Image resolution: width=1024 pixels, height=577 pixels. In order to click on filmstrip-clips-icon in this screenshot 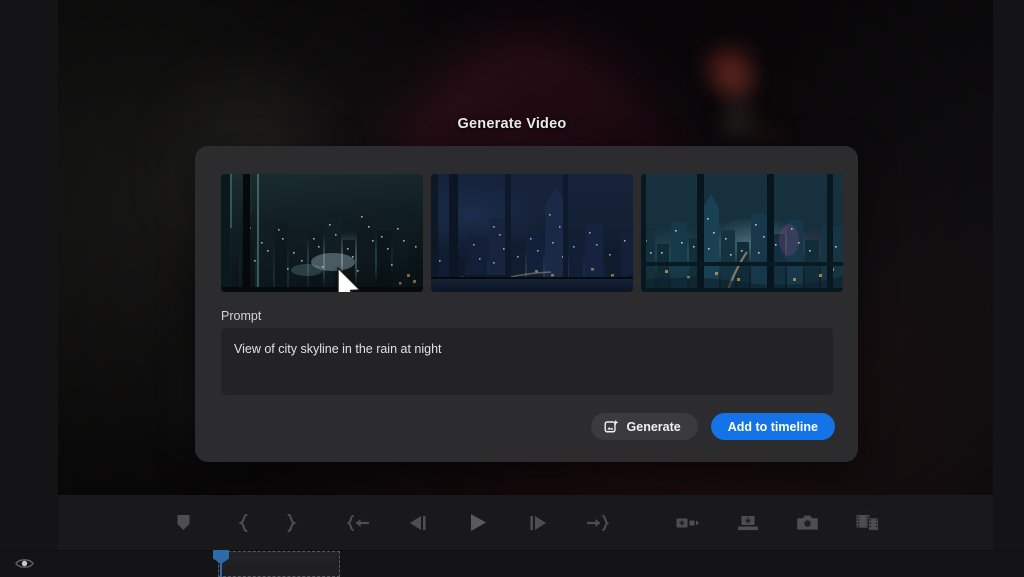, I will do `click(867, 523)`.